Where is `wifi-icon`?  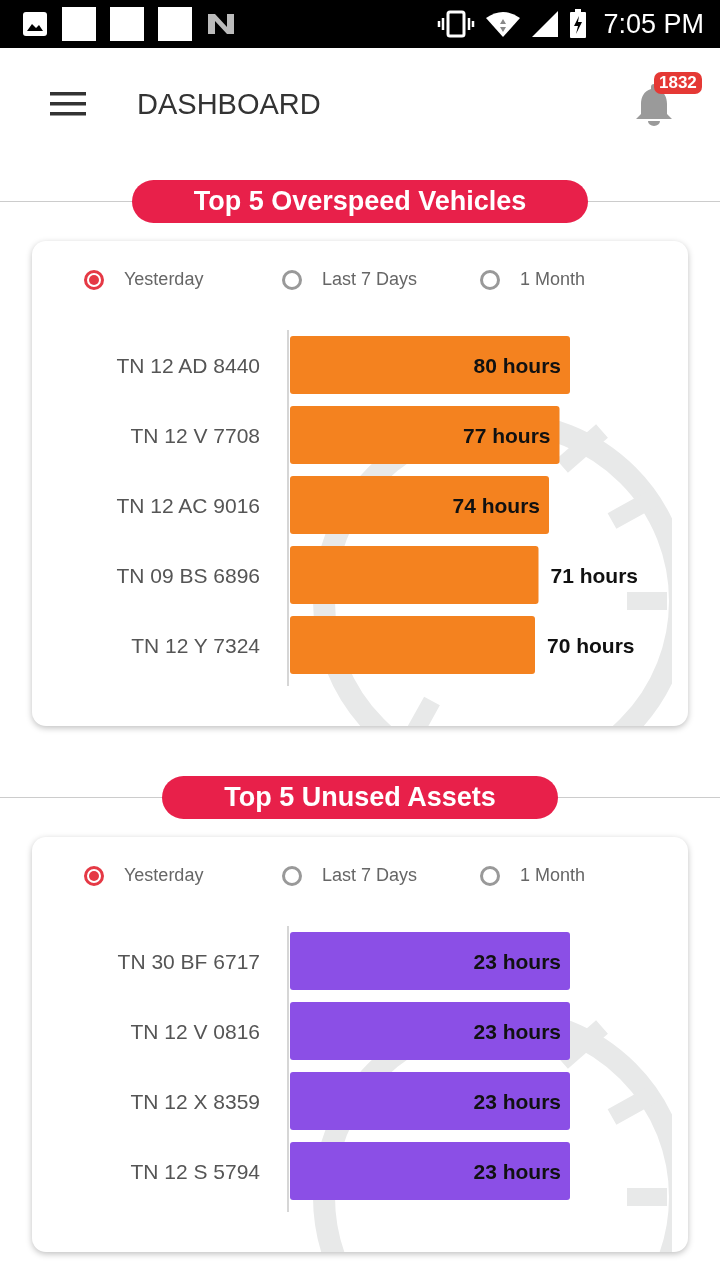 wifi-icon is located at coordinates (503, 24).